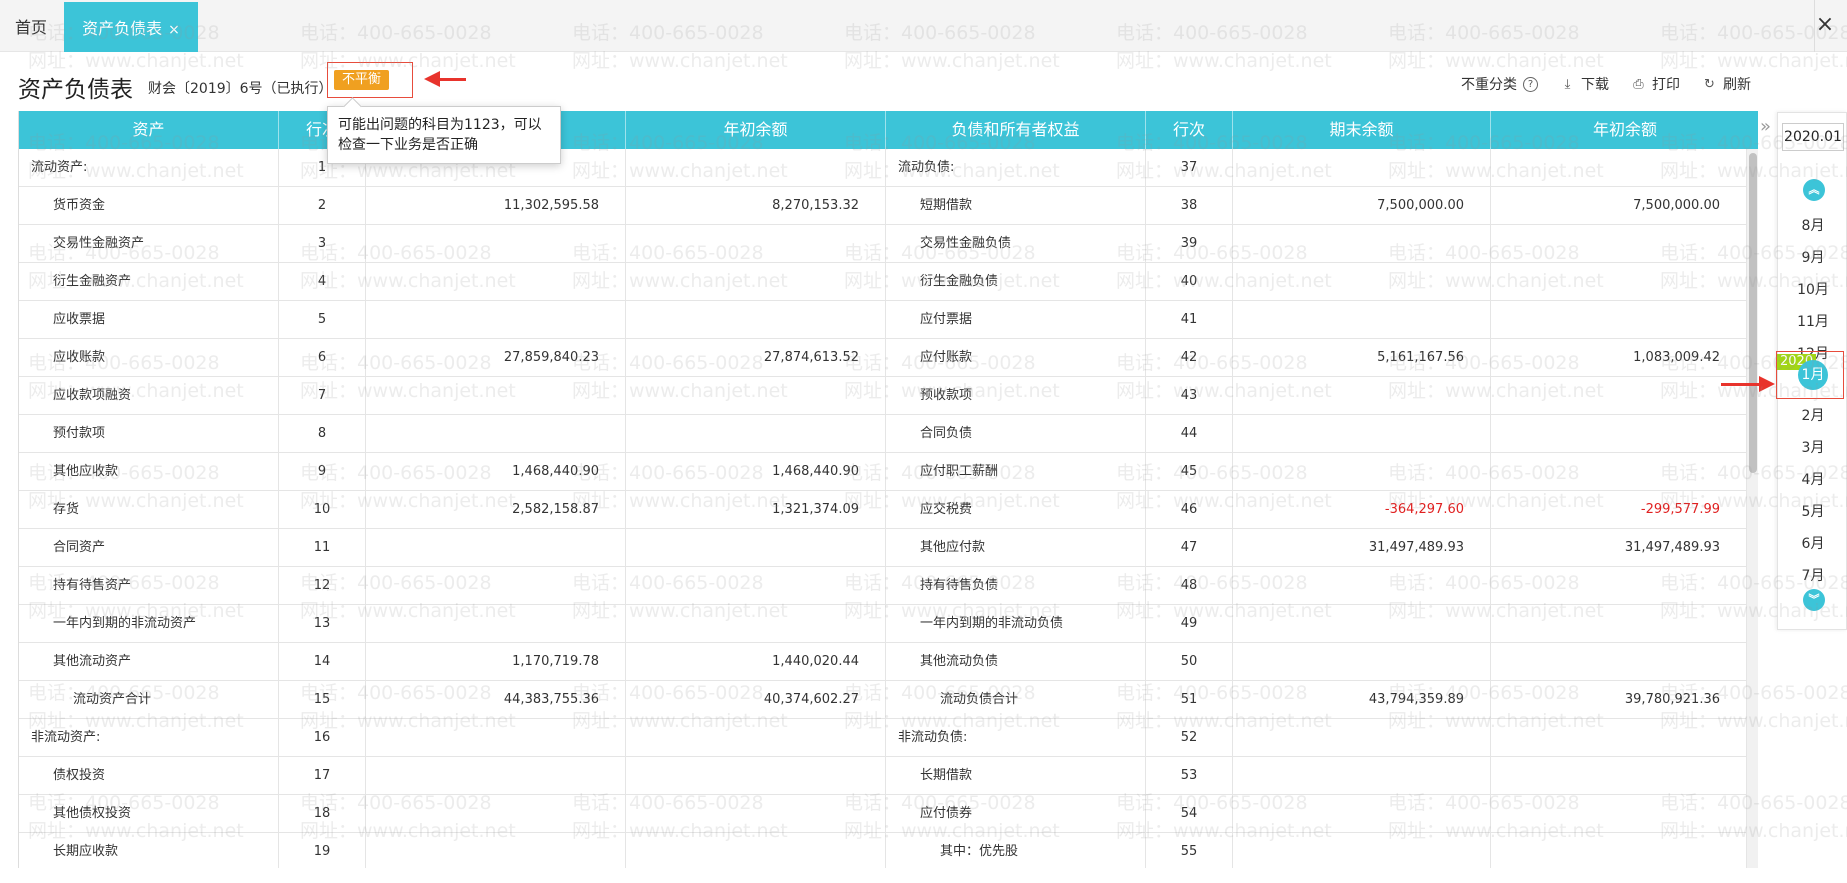 Image resolution: width=1847 pixels, height=883 pixels. Describe the element at coordinates (1530, 84) in the screenshot. I see `help-icon: ?` at that location.